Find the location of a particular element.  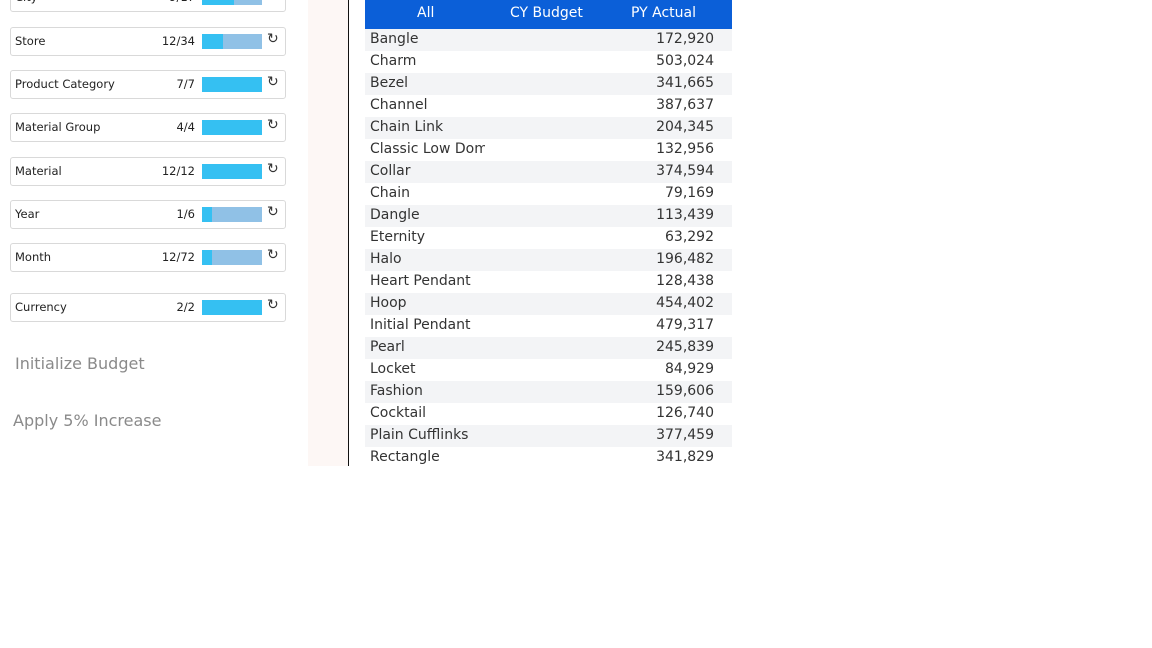

row-name: Rectangle is located at coordinates (405, 457).